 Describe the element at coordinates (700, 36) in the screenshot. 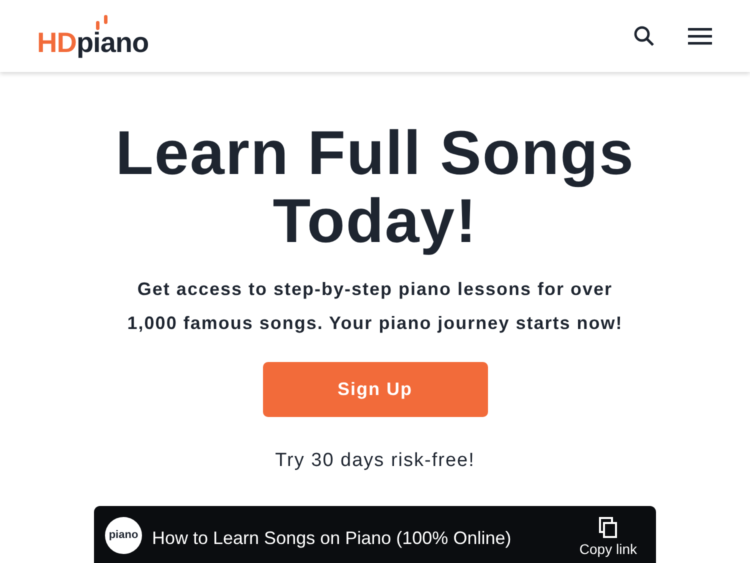

I see `menu-icon` at that location.